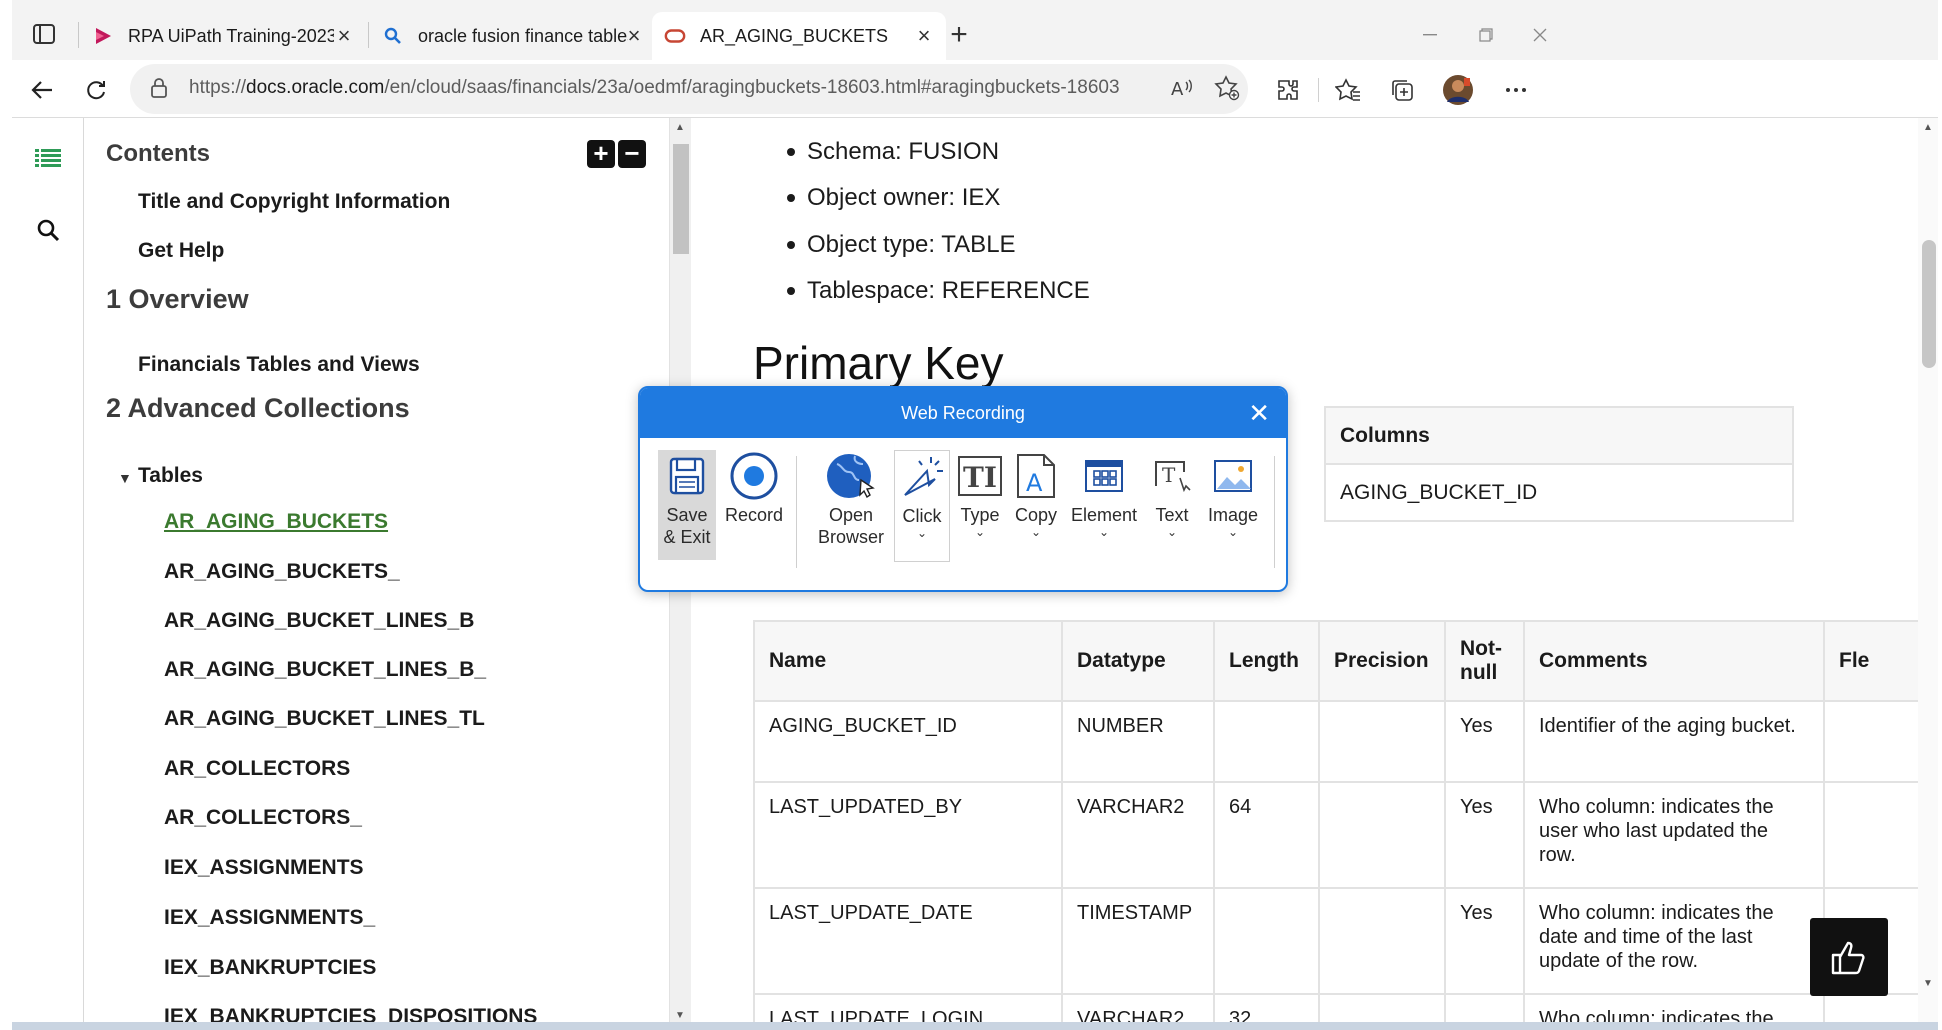 The height and width of the screenshot is (1030, 1942). What do you see at coordinates (959, 35) in the screenshot?
I see `new-tab-icon: +` at bounding box center [959, 35].